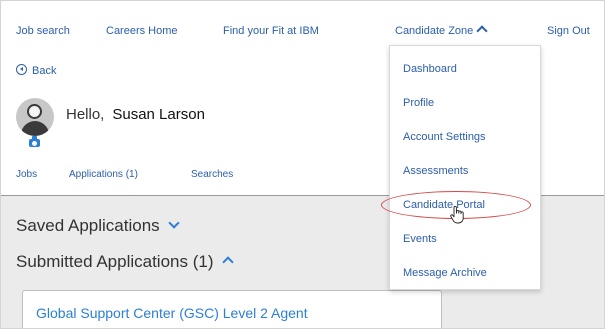 This screenshot has width=605, height=329. Describe the element at coordinates (173, 223) in the screenshot. I see `chevron-down-icon` at that location.